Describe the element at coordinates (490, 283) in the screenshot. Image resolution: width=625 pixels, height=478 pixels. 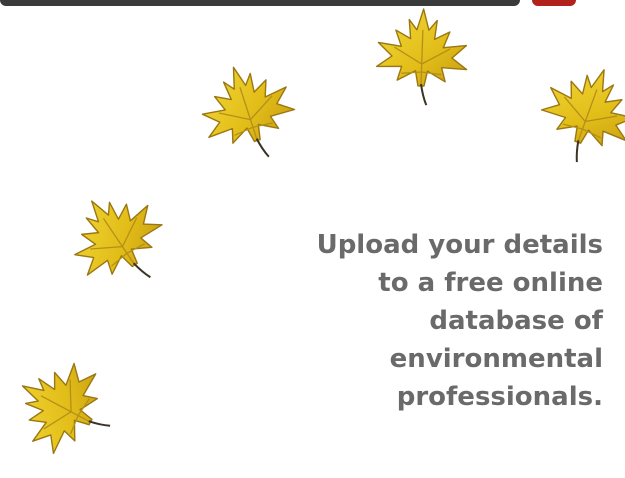
I see `tagline-line: to a free online` at that location.